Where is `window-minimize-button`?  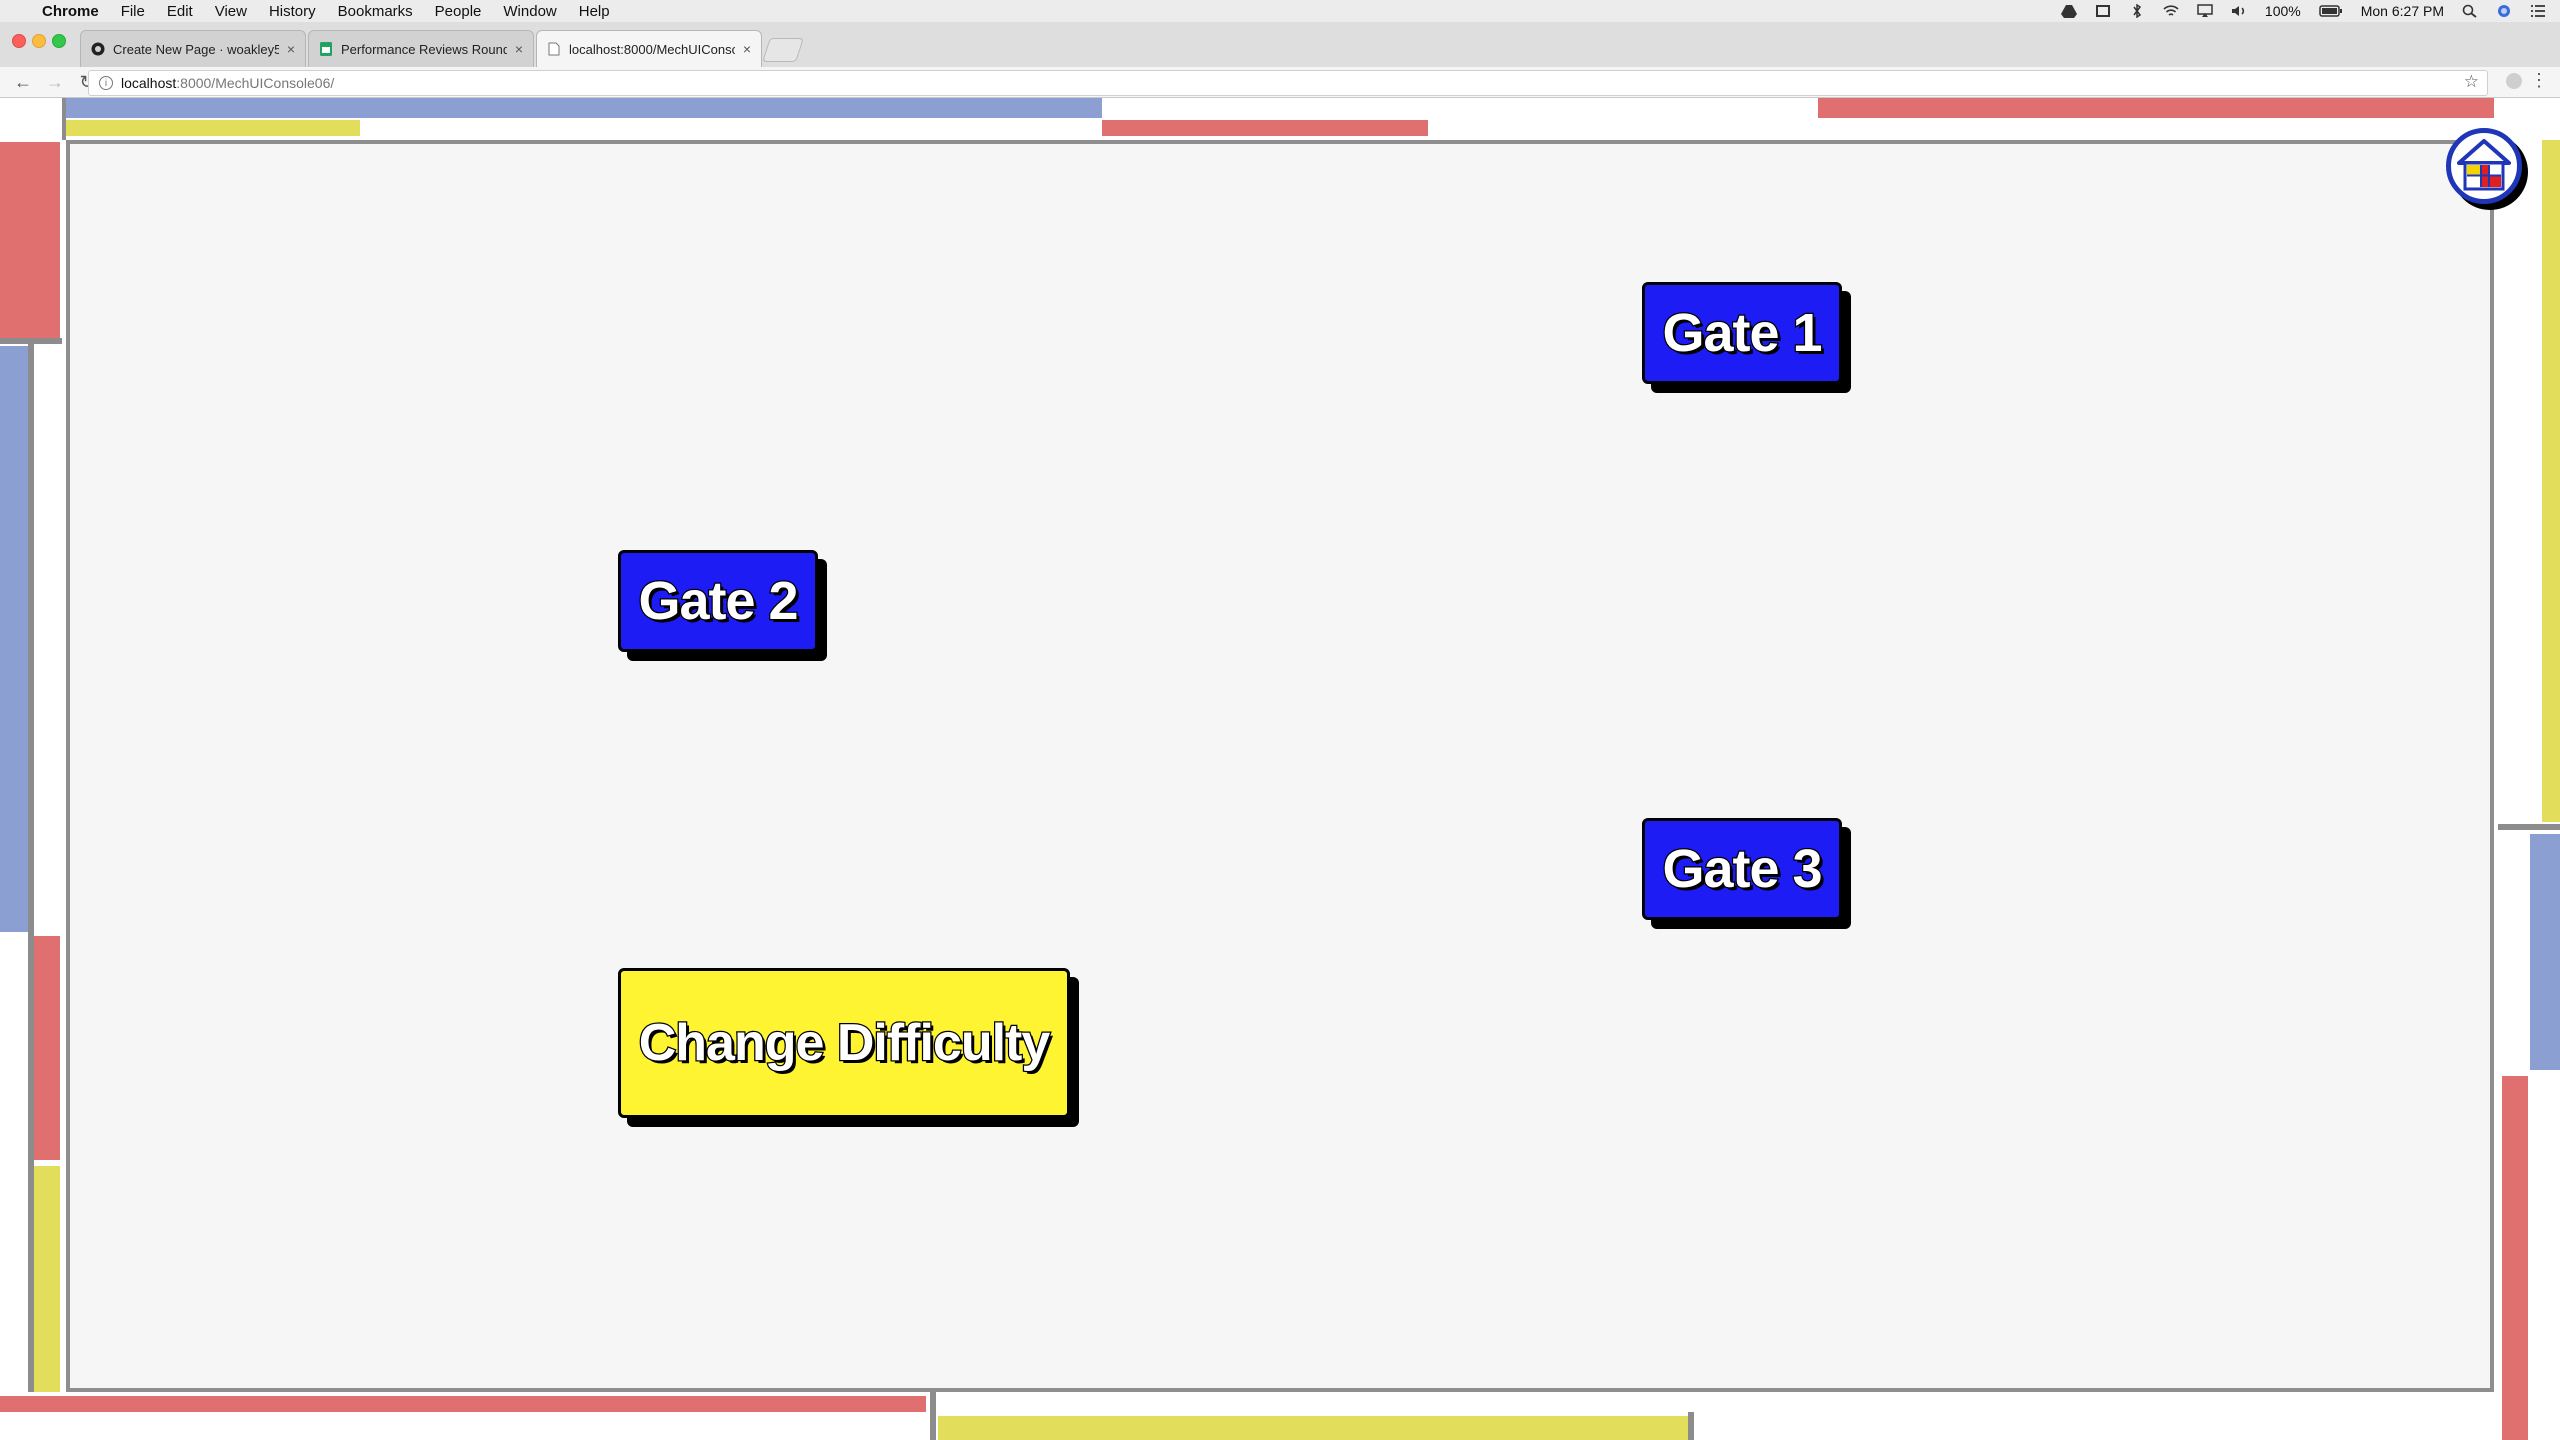 window-minimize-button is located at coordinates (39, 41).